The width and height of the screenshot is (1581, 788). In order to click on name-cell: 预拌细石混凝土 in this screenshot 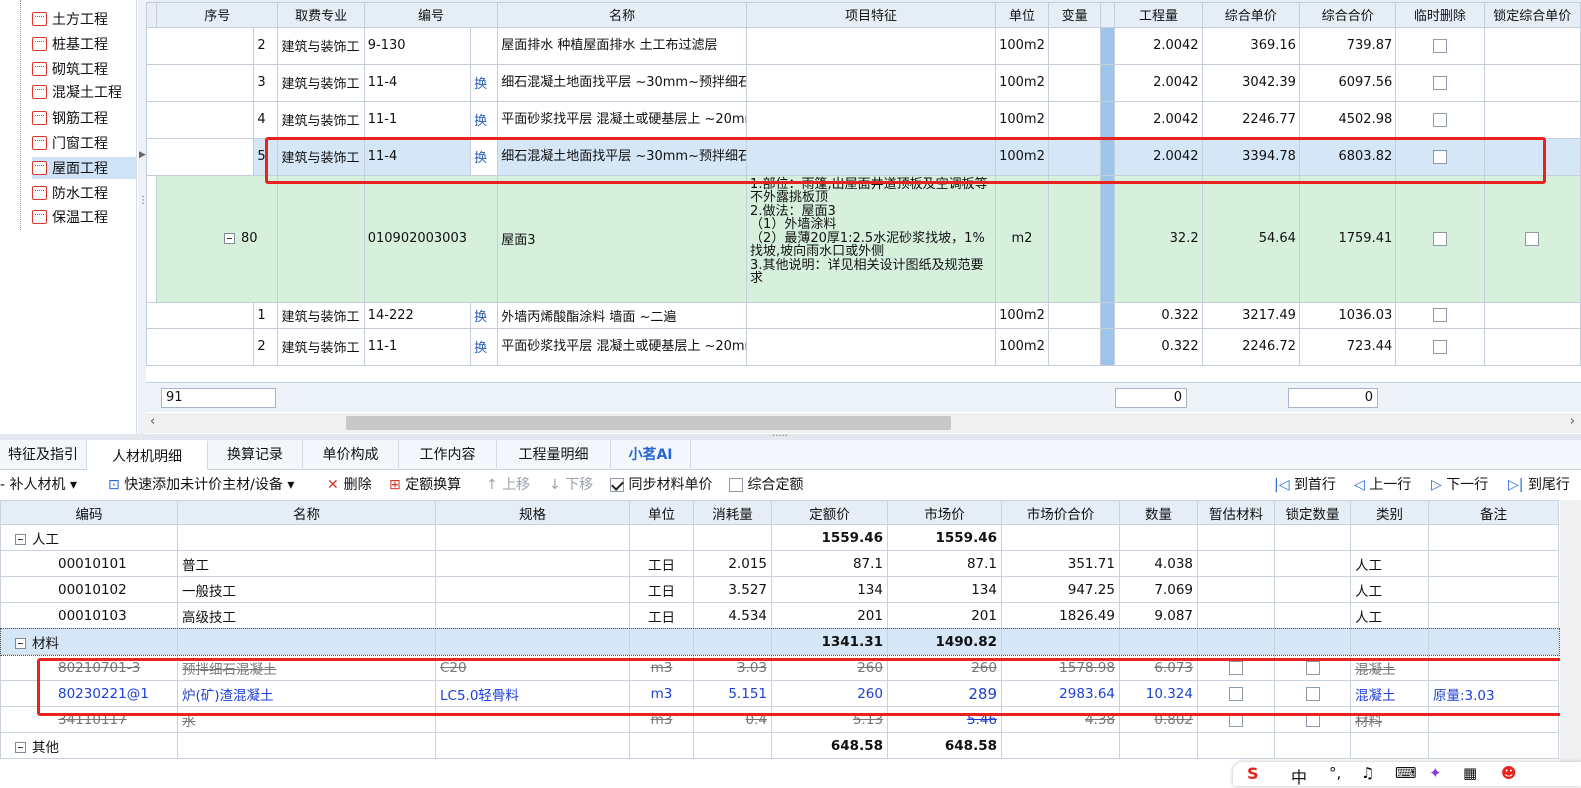, I will do `click(306, 667)`.